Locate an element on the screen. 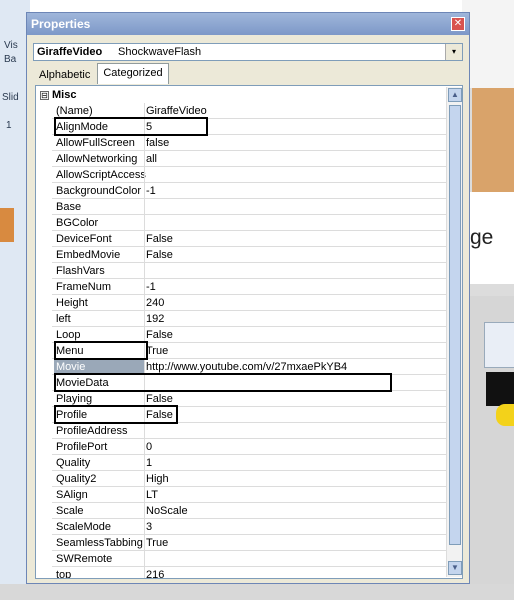 This screenshot has width=514, height=600. tab-categorized: Categorized is located at coordinates (133, 73).